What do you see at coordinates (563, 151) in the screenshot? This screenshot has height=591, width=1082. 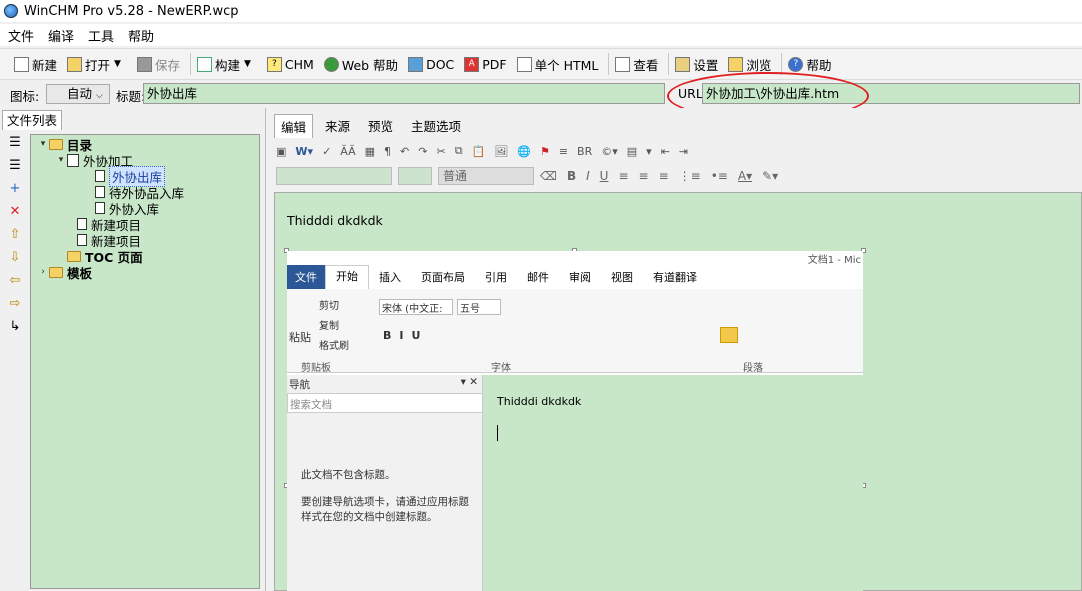 I see `list-icon: ≡` at bounding box center [563, 151].